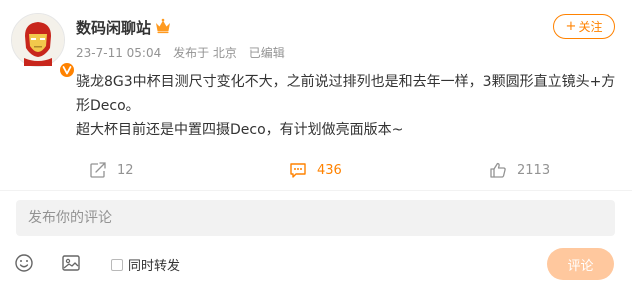 The image size is (632, 289). What do you see at coordinates (580, 264) in the screenshot?
I see `submit-comment-button: 评论` at bounding box center [580, 264].